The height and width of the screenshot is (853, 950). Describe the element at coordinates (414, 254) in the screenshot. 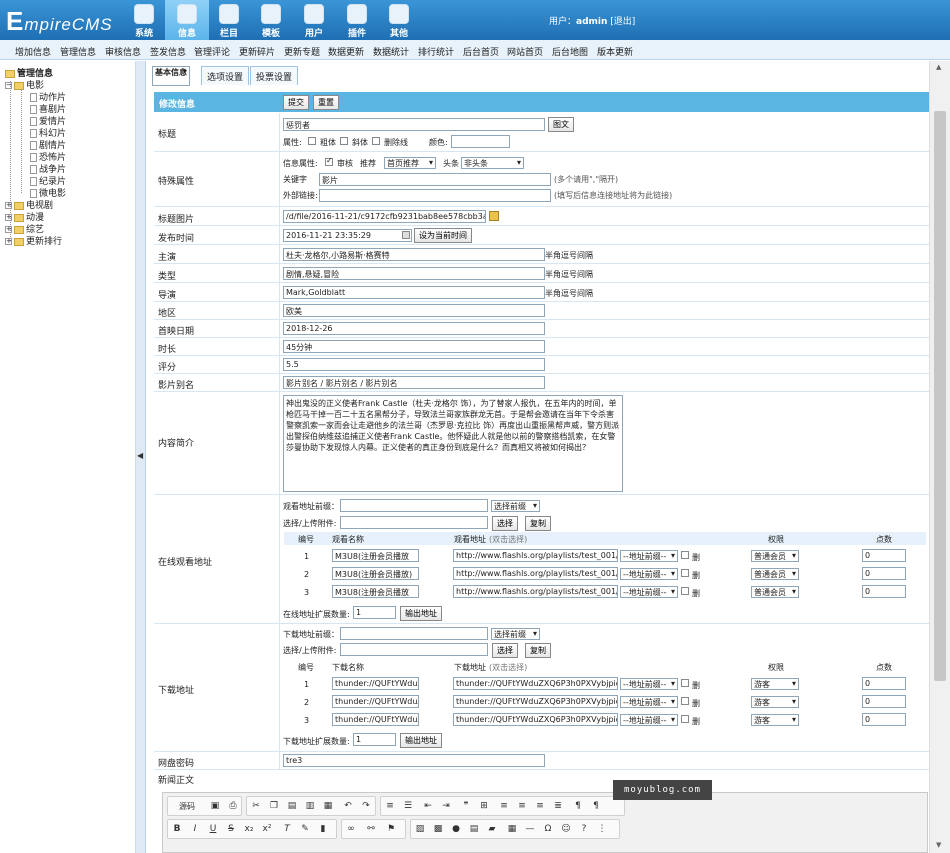

I see `actor-input: 杜夫·龙格尔,小路易斯·格赛特` at that location.